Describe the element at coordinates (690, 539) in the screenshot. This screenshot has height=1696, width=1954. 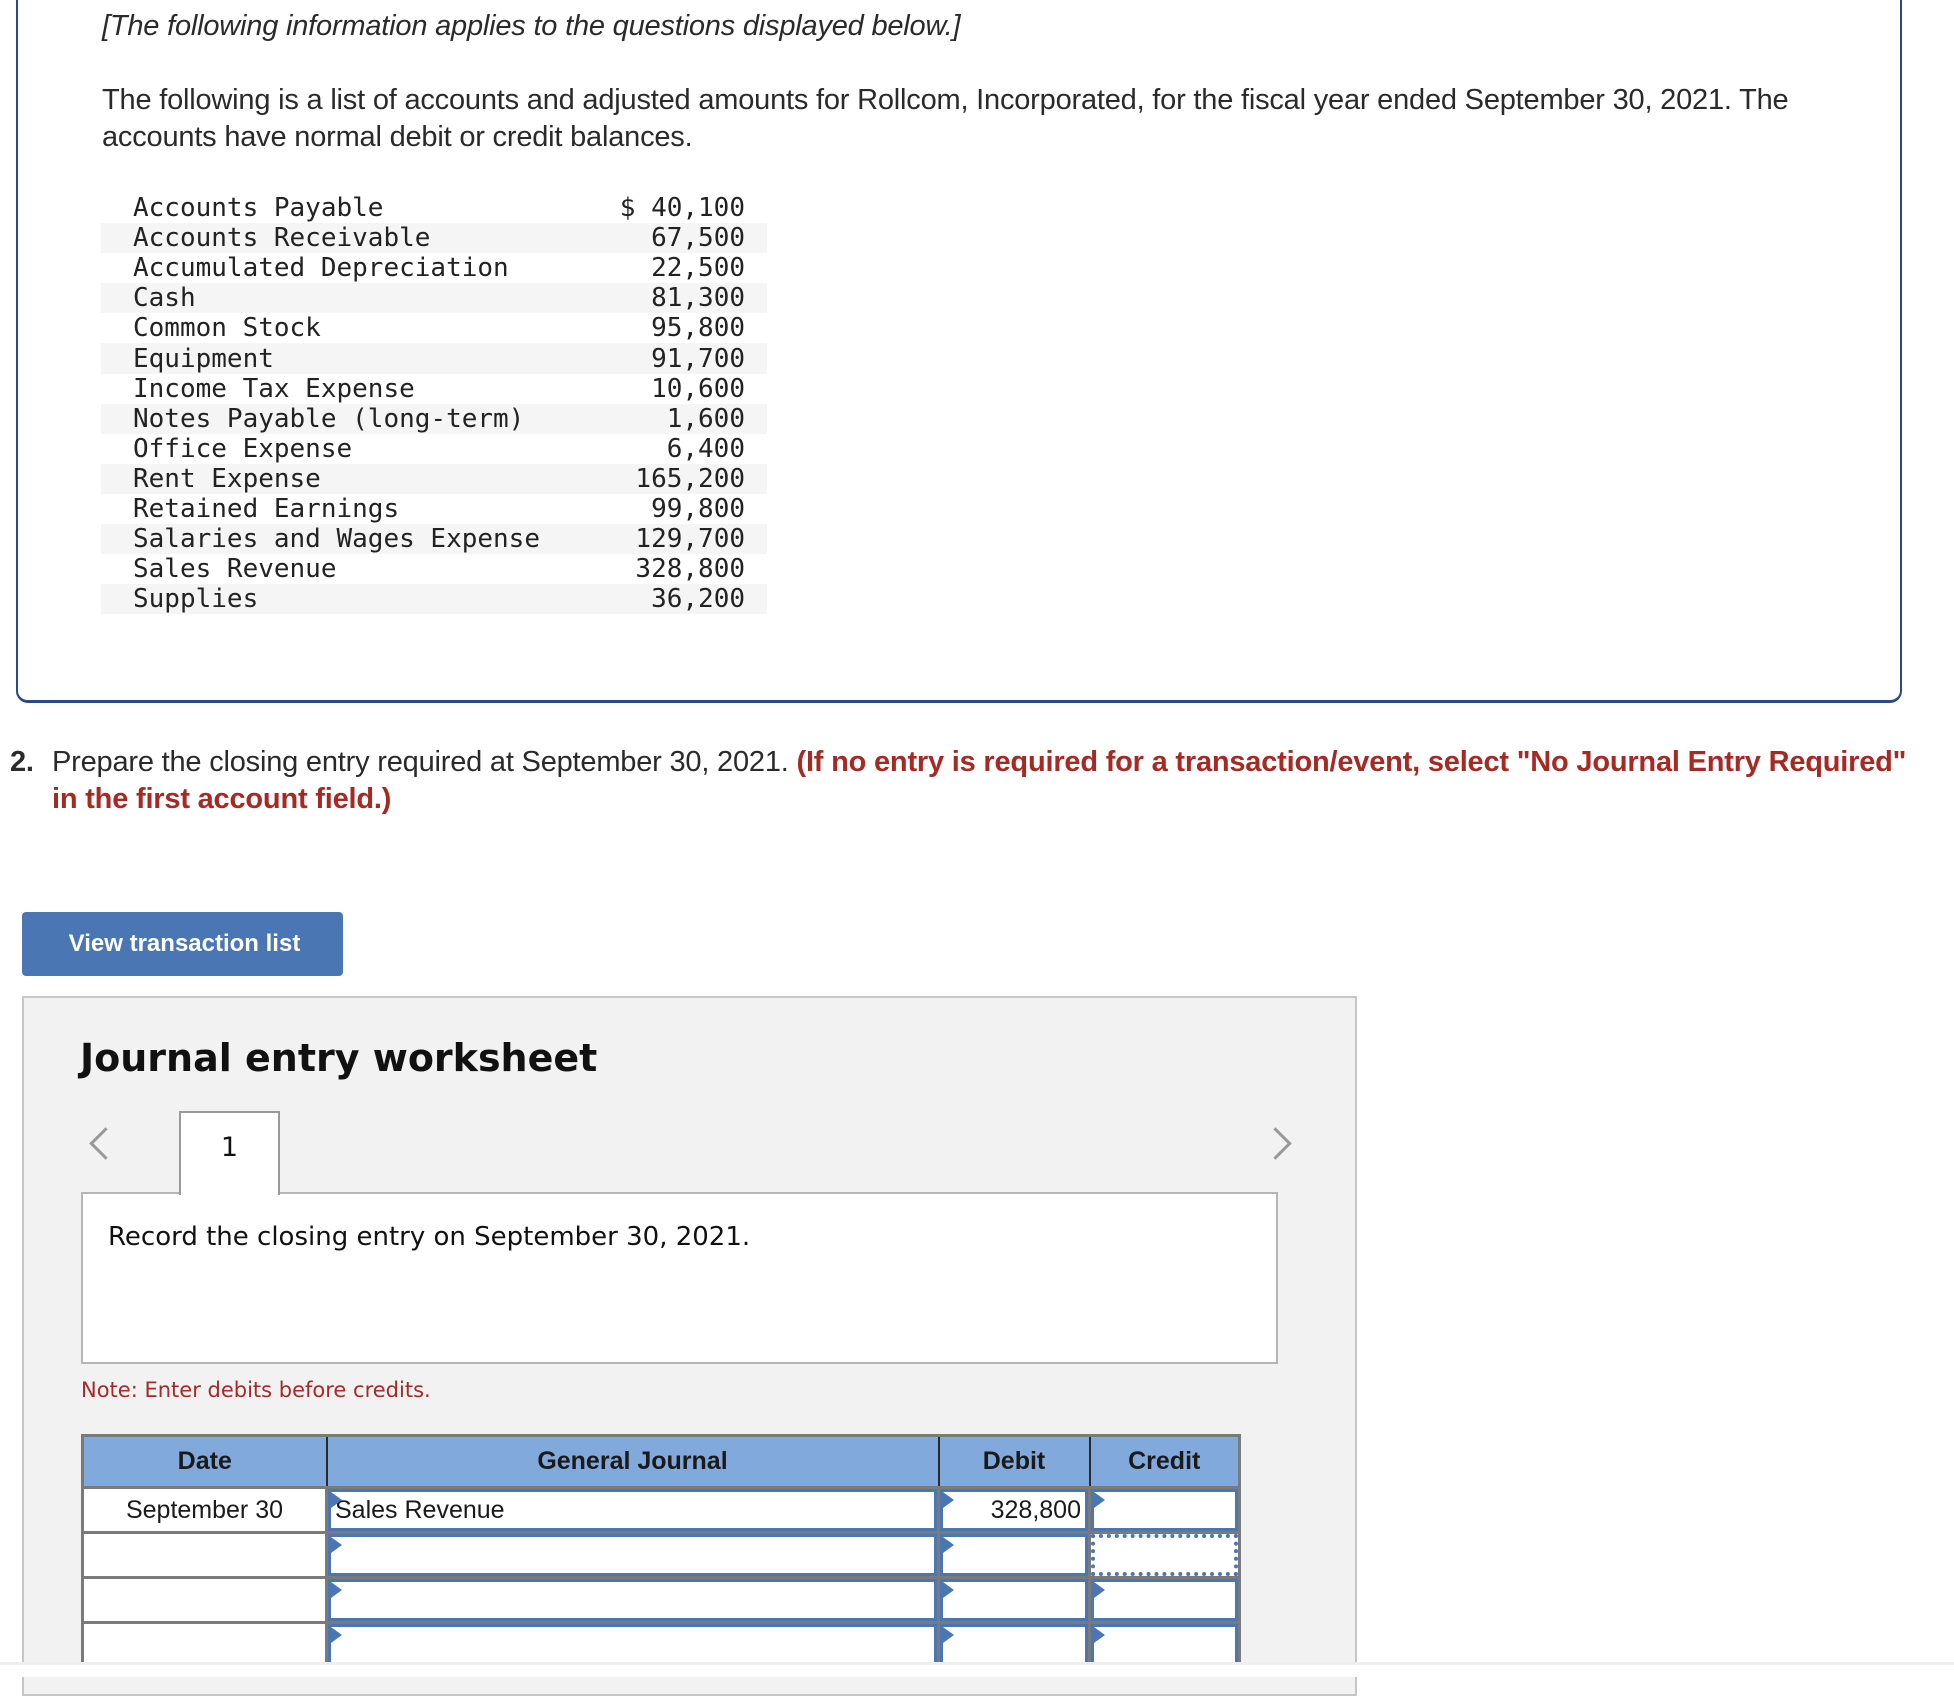
I see `account-amount: 129,700` at that location.